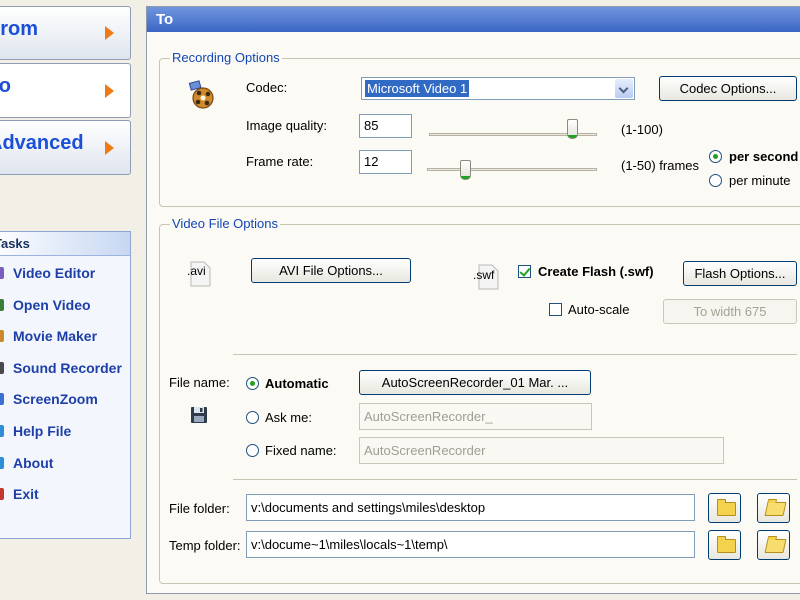 The width and height of the screenshot is (800, 600). I want to click on ask-me-input: AutoScreenRecorder_, so click(475, 416).